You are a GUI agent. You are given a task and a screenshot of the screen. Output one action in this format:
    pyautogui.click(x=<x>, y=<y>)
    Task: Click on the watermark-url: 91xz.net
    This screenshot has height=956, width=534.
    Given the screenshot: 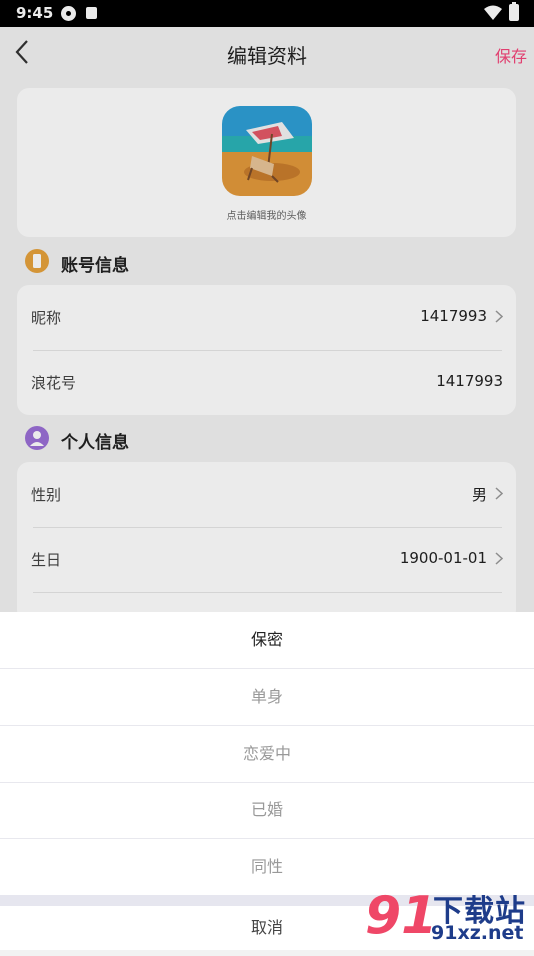 What is the action you would take?
    pyautogui.click(x=477, y=933)
    